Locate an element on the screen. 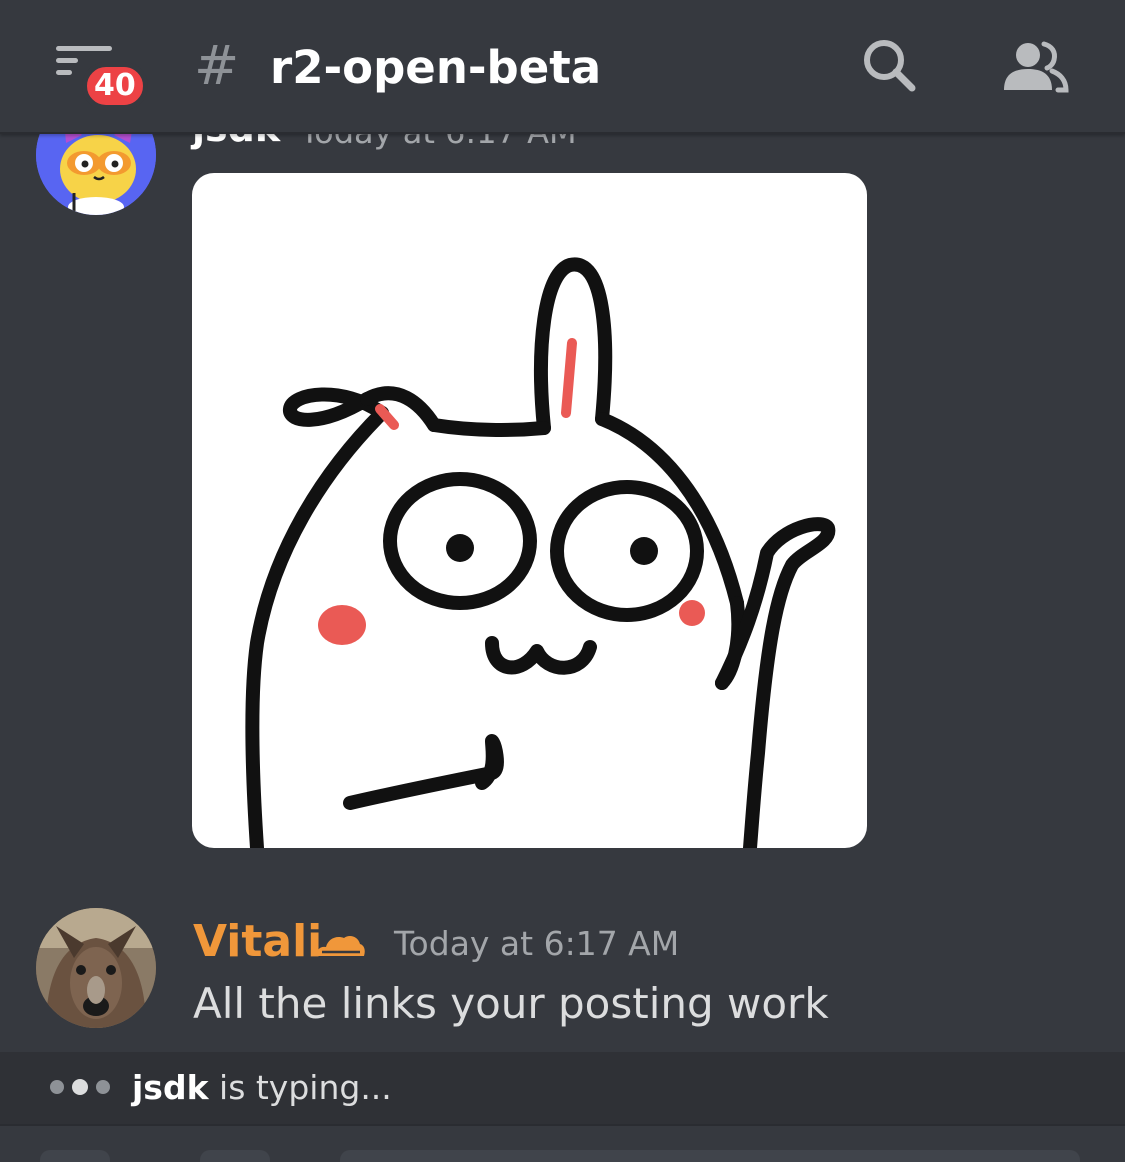 This screenshot has width=1125, height=1162. channel-hash-icon: # is located at coordinates (217, 65).